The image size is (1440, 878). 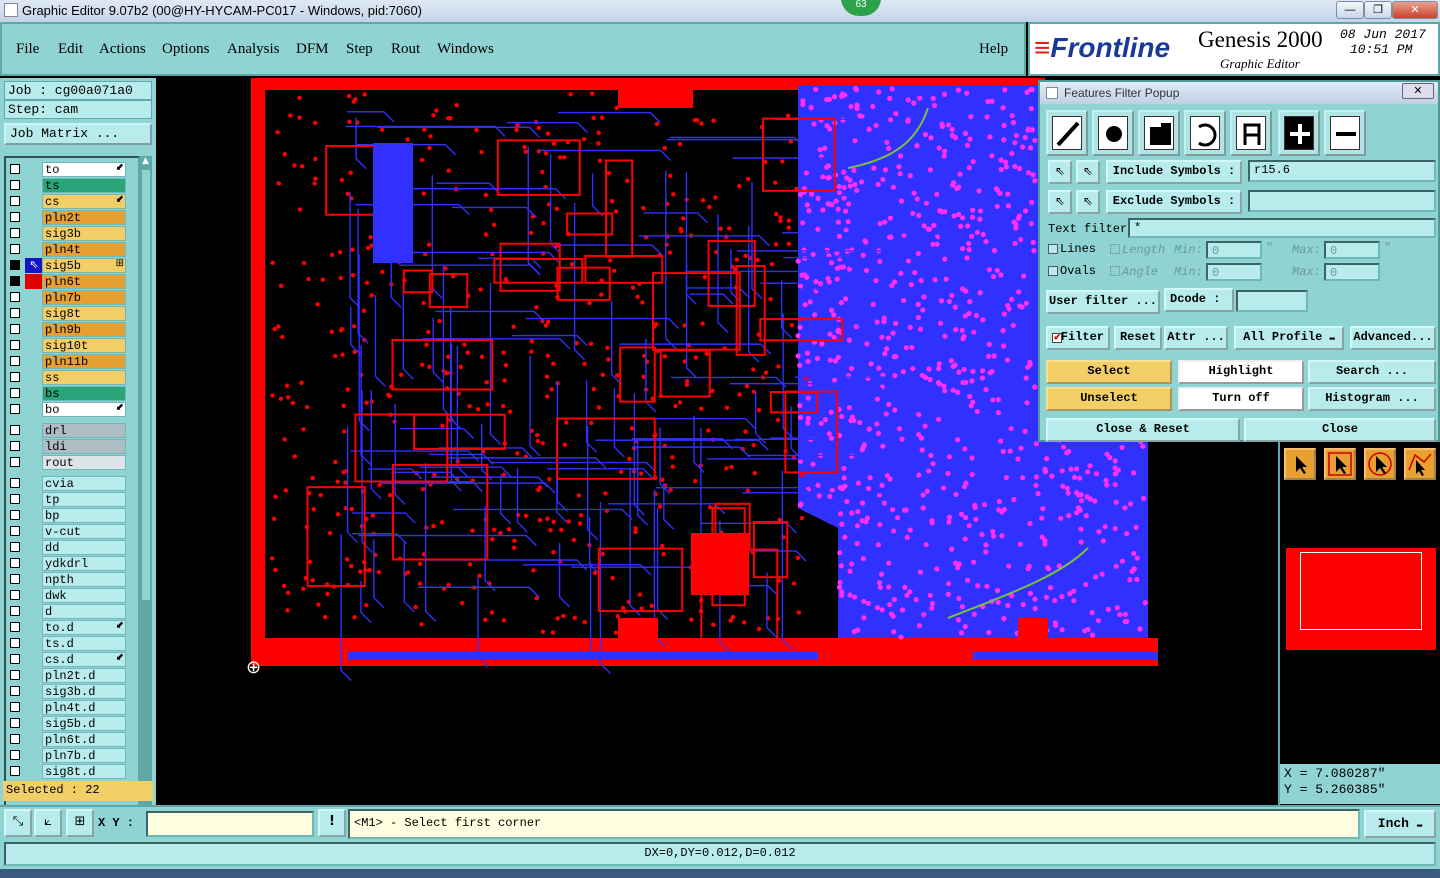 What do you see at coordinates (1350, 10) in the screenshot?
I see `minimize-button: —` at bounding box center [1350, 10].